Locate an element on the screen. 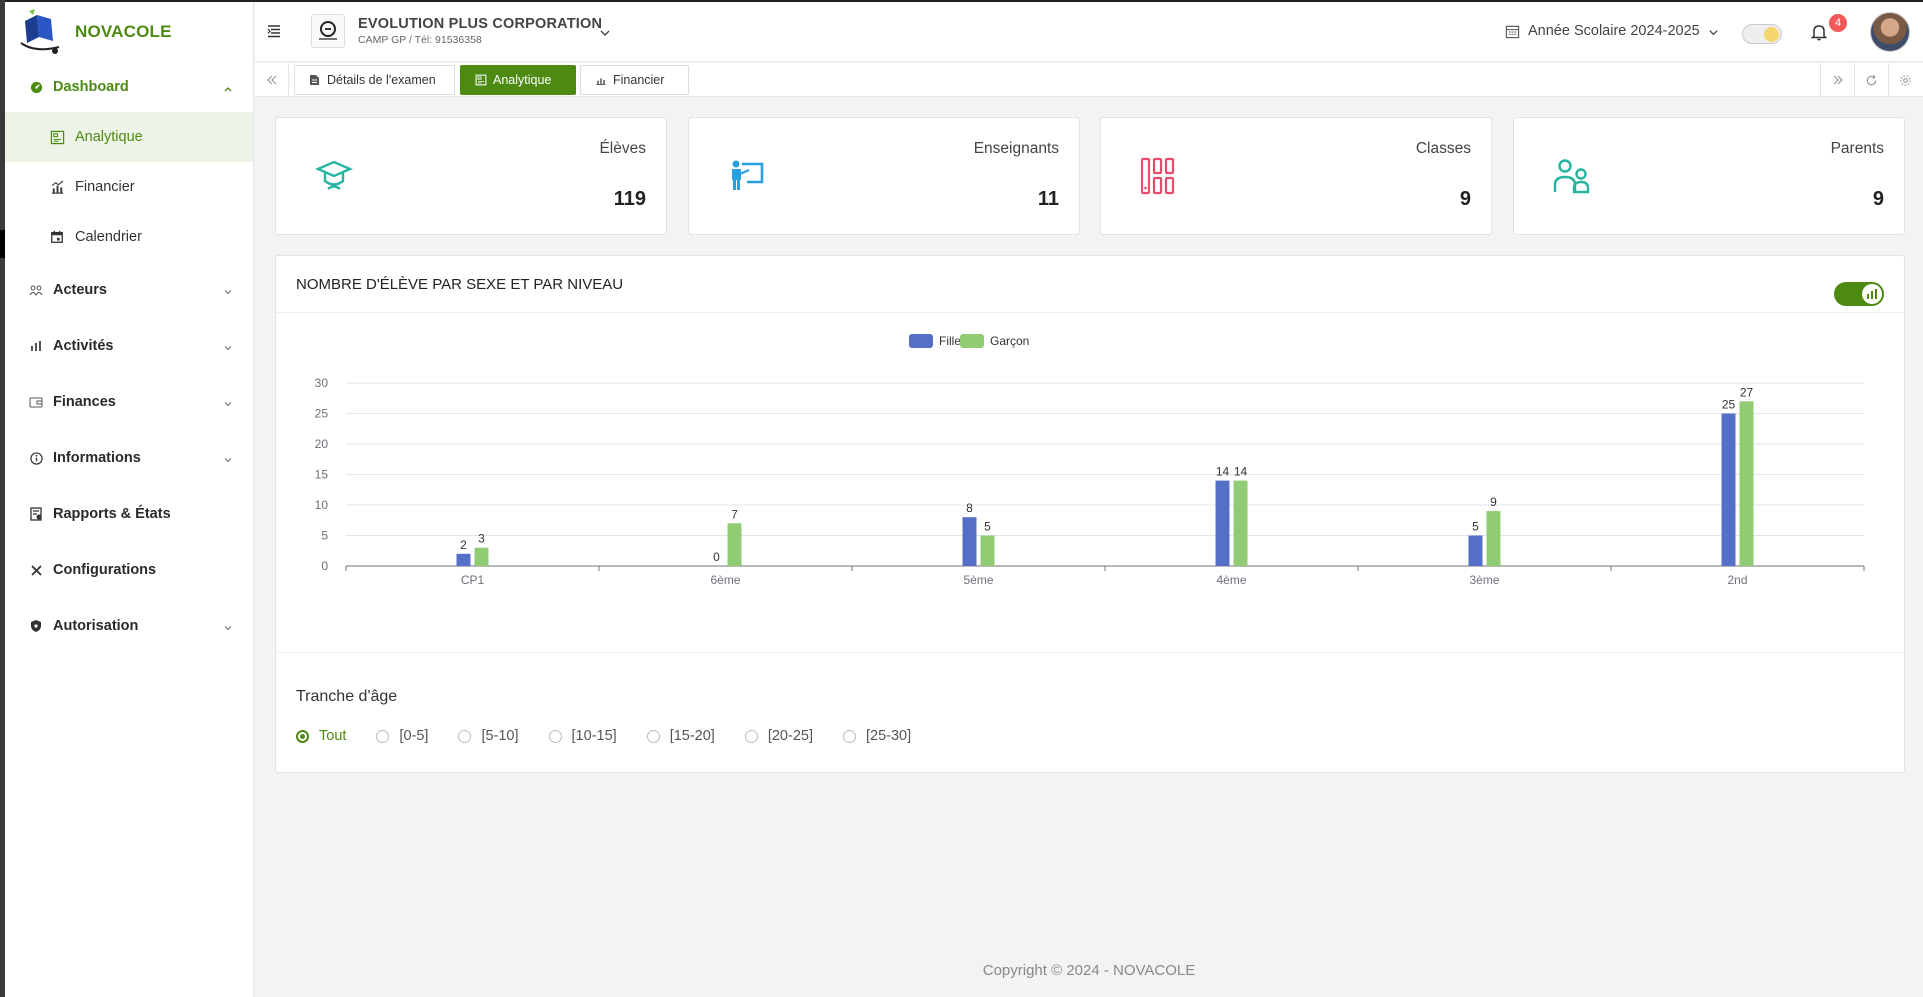 The height and width of the screenshot is (997, 1923). sidebar-item-label: Financier is located at coordinates (105, 187).